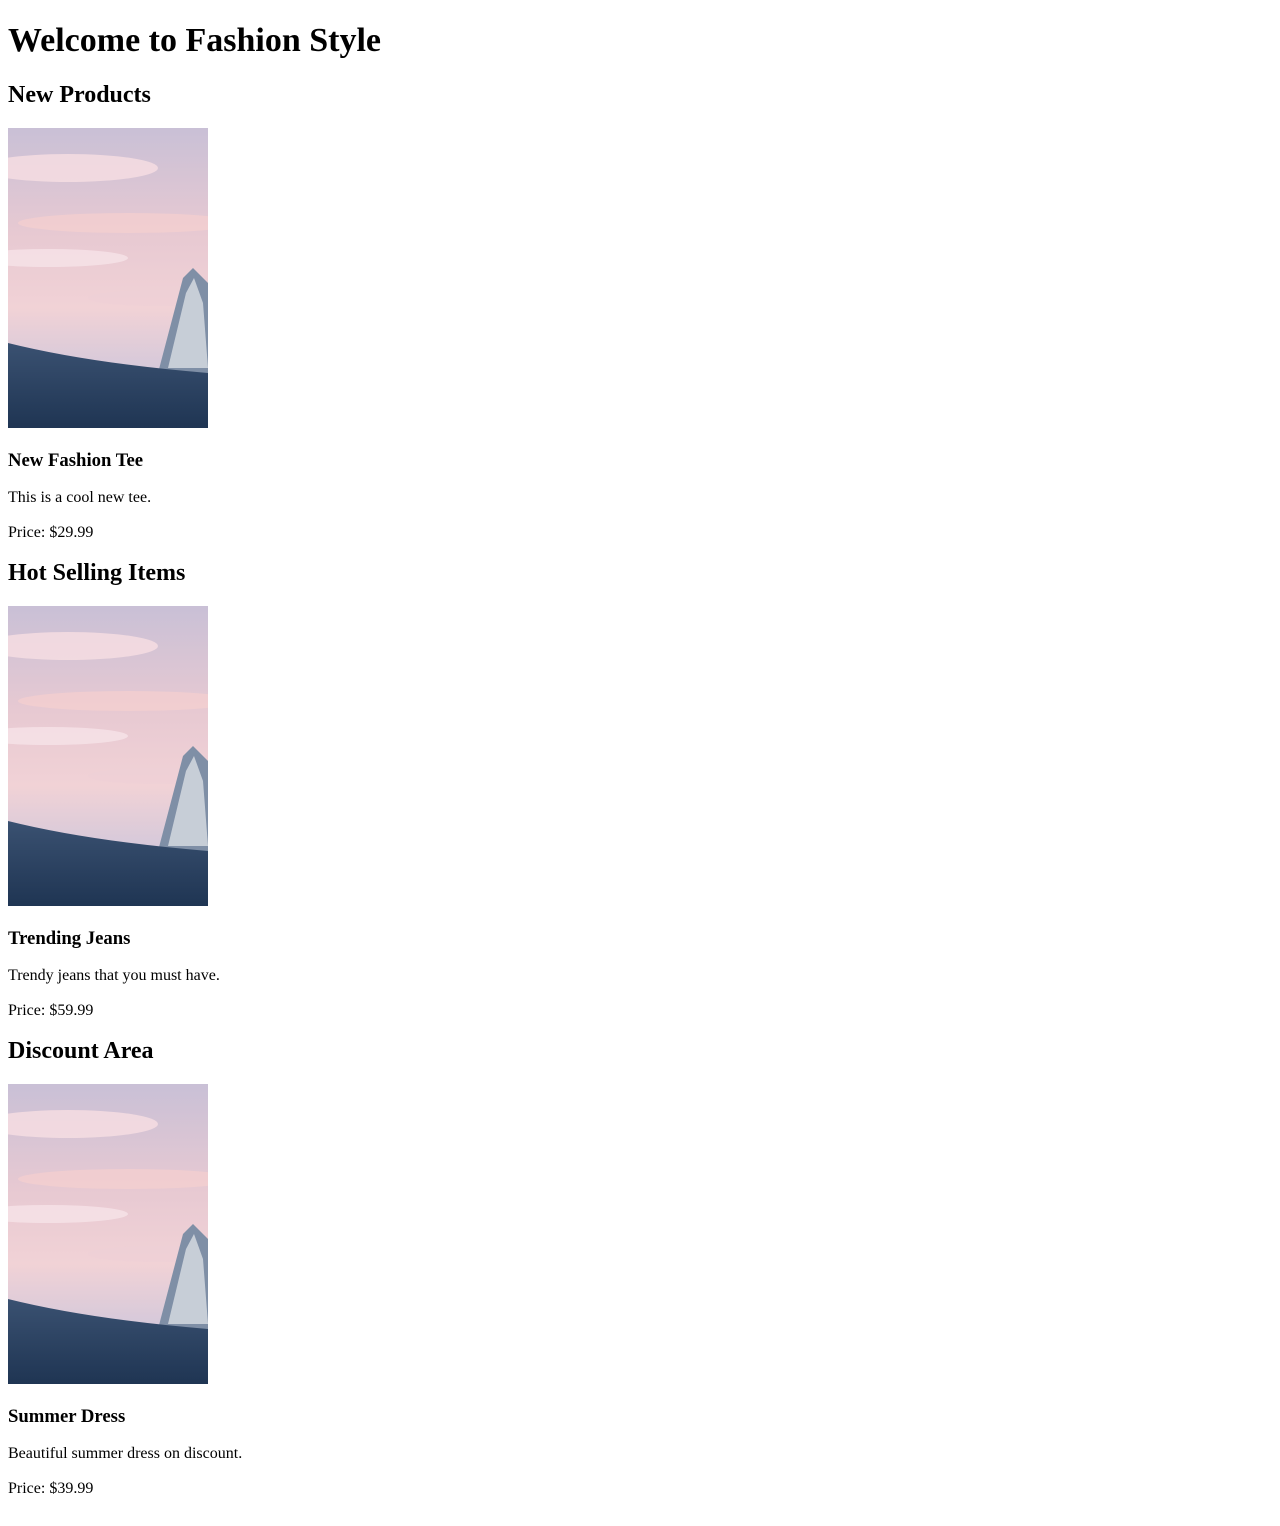 The height and width of the screenshot is (1526, 1280). What do you see at coordinates (125, 1453) in the screenshot?
I see `product-description: Beautiful summer dress on discount.` at bounding box center [125, 1453].